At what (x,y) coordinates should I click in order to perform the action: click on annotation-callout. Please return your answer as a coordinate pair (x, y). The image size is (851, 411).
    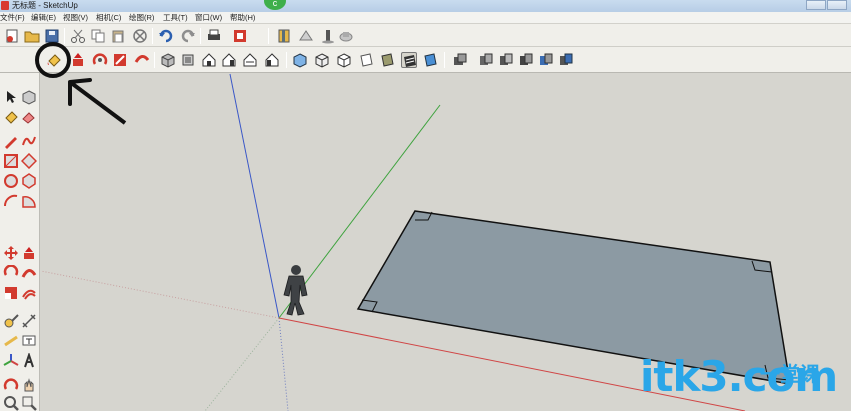
    Looking at the image, I should click on (81, 83).